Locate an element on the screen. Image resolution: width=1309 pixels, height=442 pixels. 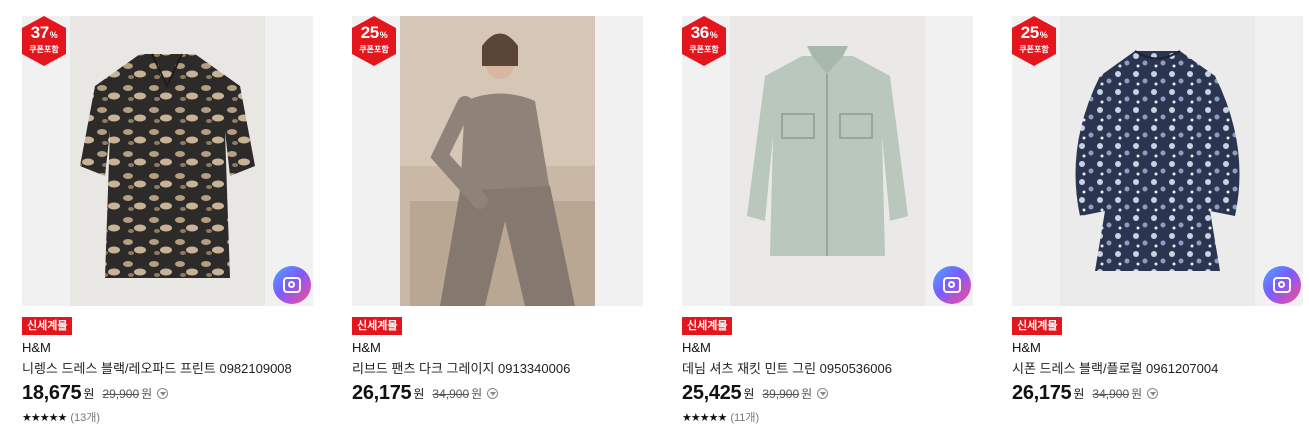
product-image-area: 37% 쿠폰포함 is located at coordinates (167, 161).